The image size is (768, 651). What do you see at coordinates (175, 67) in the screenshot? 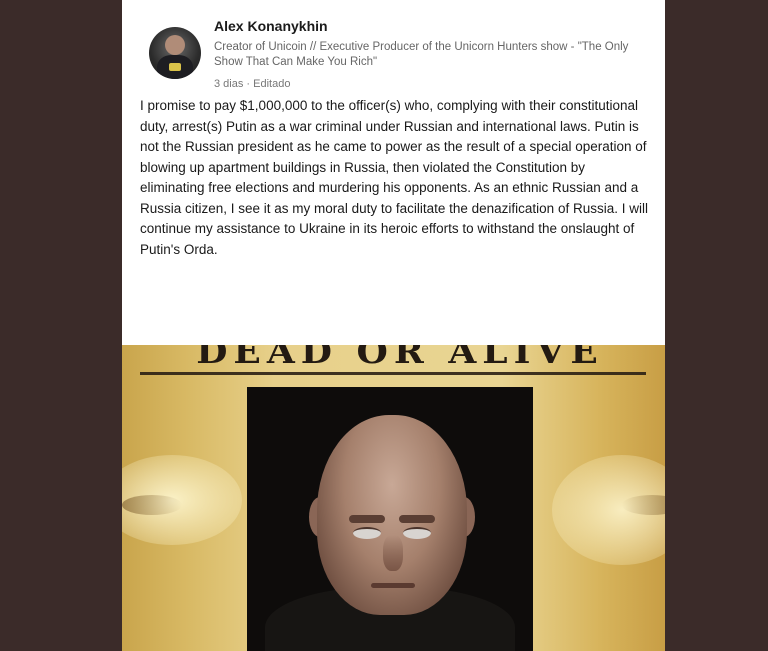
I see `avatar-logo-icon` at bounding box center [175, 67].